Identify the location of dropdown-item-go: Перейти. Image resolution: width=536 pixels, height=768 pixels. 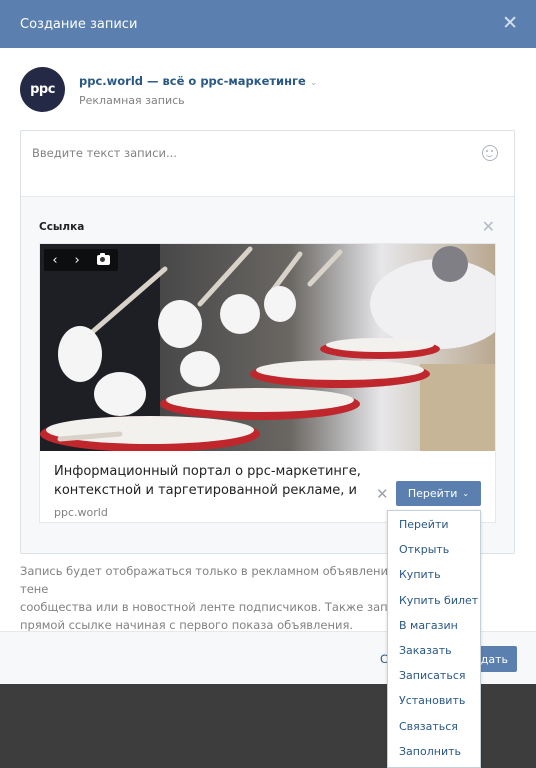
(434, 524).